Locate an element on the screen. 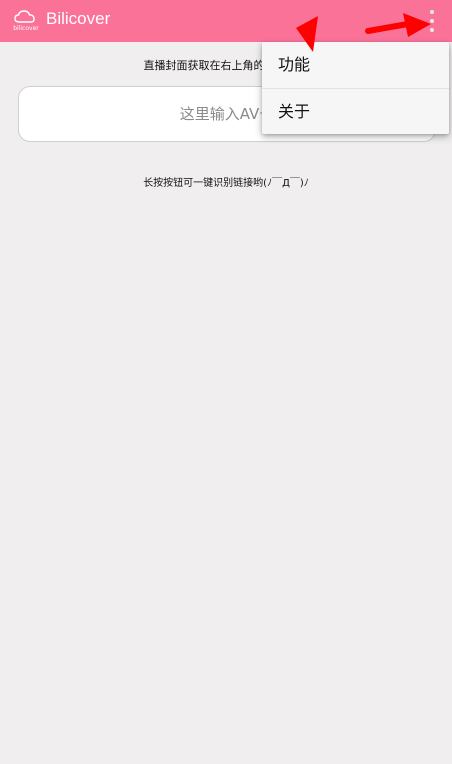 This screenshot has width=452, height=764. cloud-logo-icon is located at coordinates (24, 16).